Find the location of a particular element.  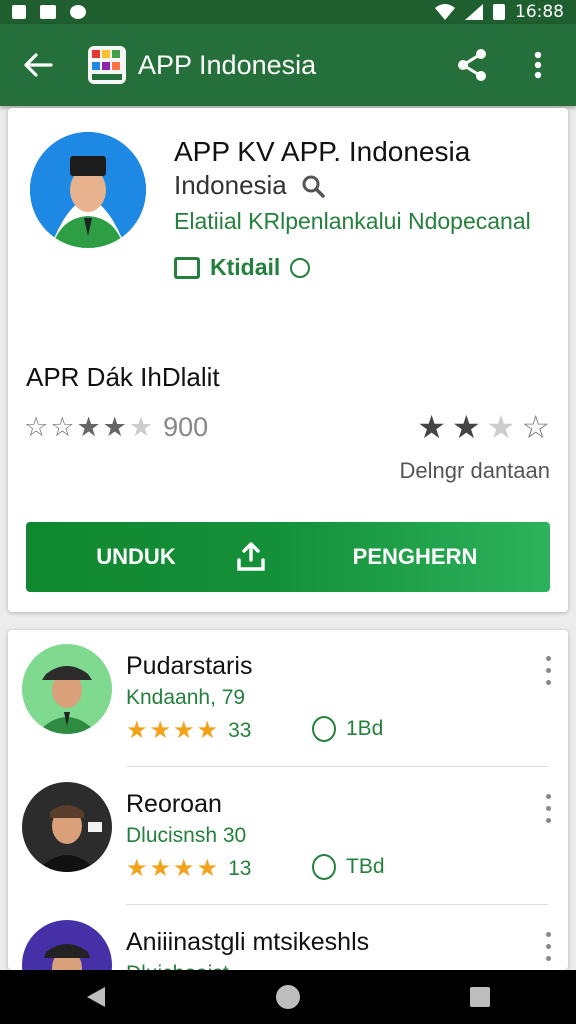

list-item: Aniiinastgli mtsikeshls Dluicheaist is located at coordinates (288, 938).